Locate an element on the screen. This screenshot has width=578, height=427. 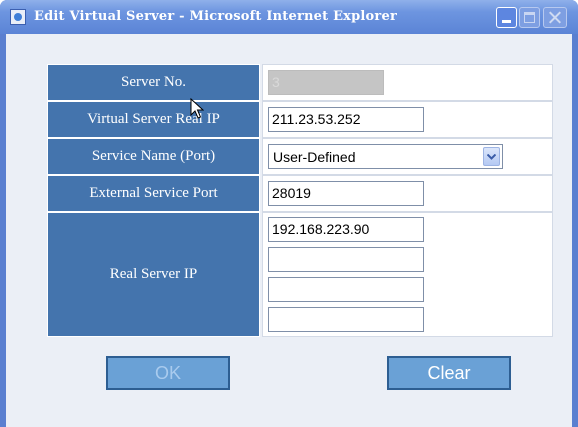
virtual-ip-input: 211.23.53.252 is located at coordinates (346, 119).